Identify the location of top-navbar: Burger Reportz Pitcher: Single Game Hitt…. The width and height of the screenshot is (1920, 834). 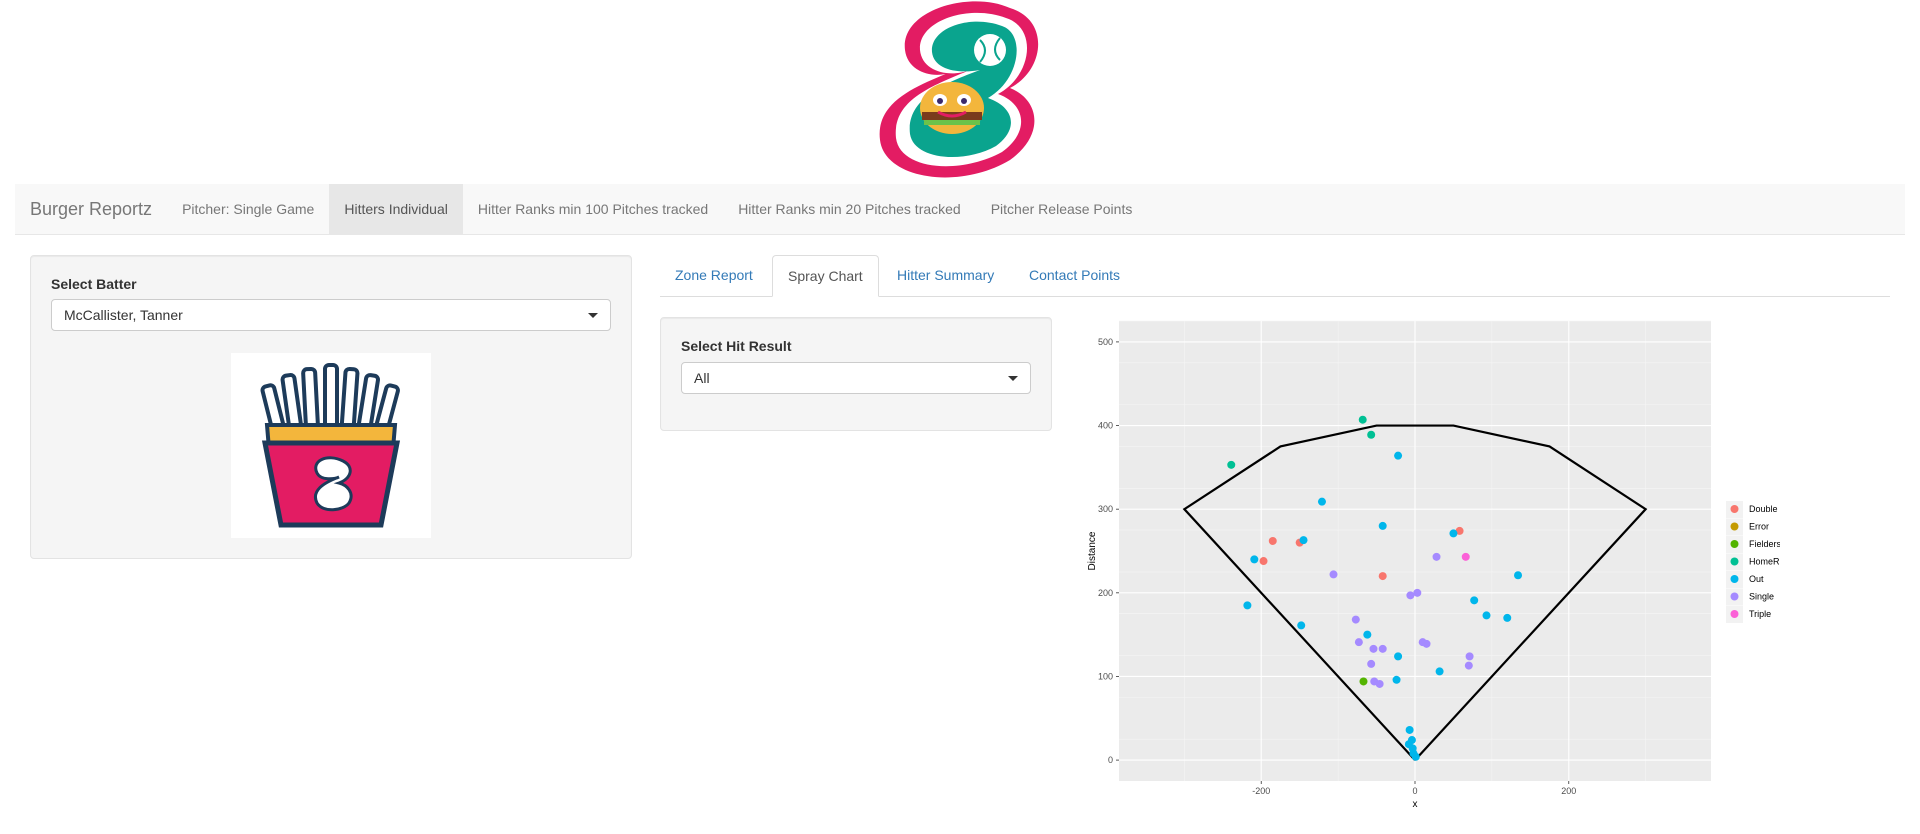
(960, 209).